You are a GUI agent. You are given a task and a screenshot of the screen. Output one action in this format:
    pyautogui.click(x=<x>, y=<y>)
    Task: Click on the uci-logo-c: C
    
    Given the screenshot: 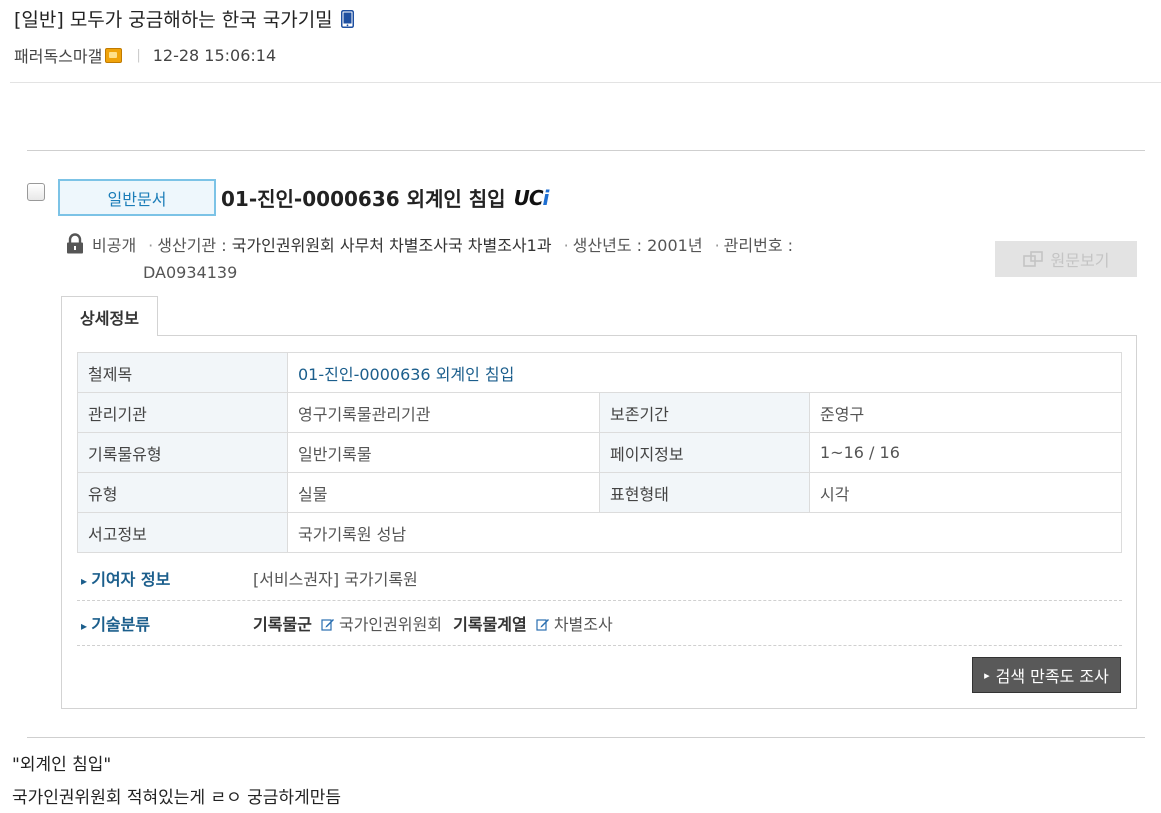 What is the action you would take?
    pyautogui.click(x=536, y=197)
    